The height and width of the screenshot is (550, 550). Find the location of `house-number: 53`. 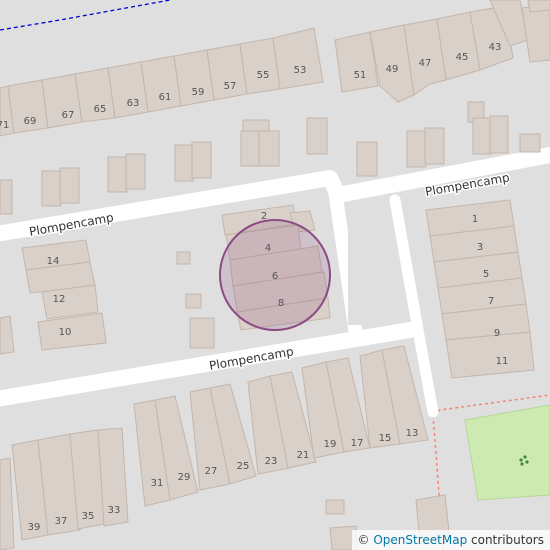

house-number: 53 is located at coordinates (300, 70).